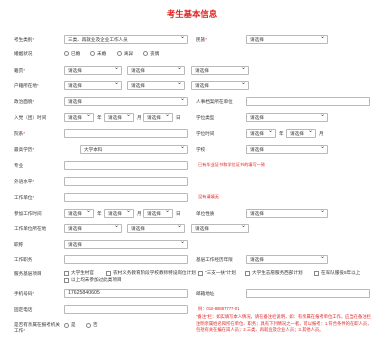  Describe the element at coordinates (126, 293) in the screenshot. I see `phone-input: 17625840605` at that location.